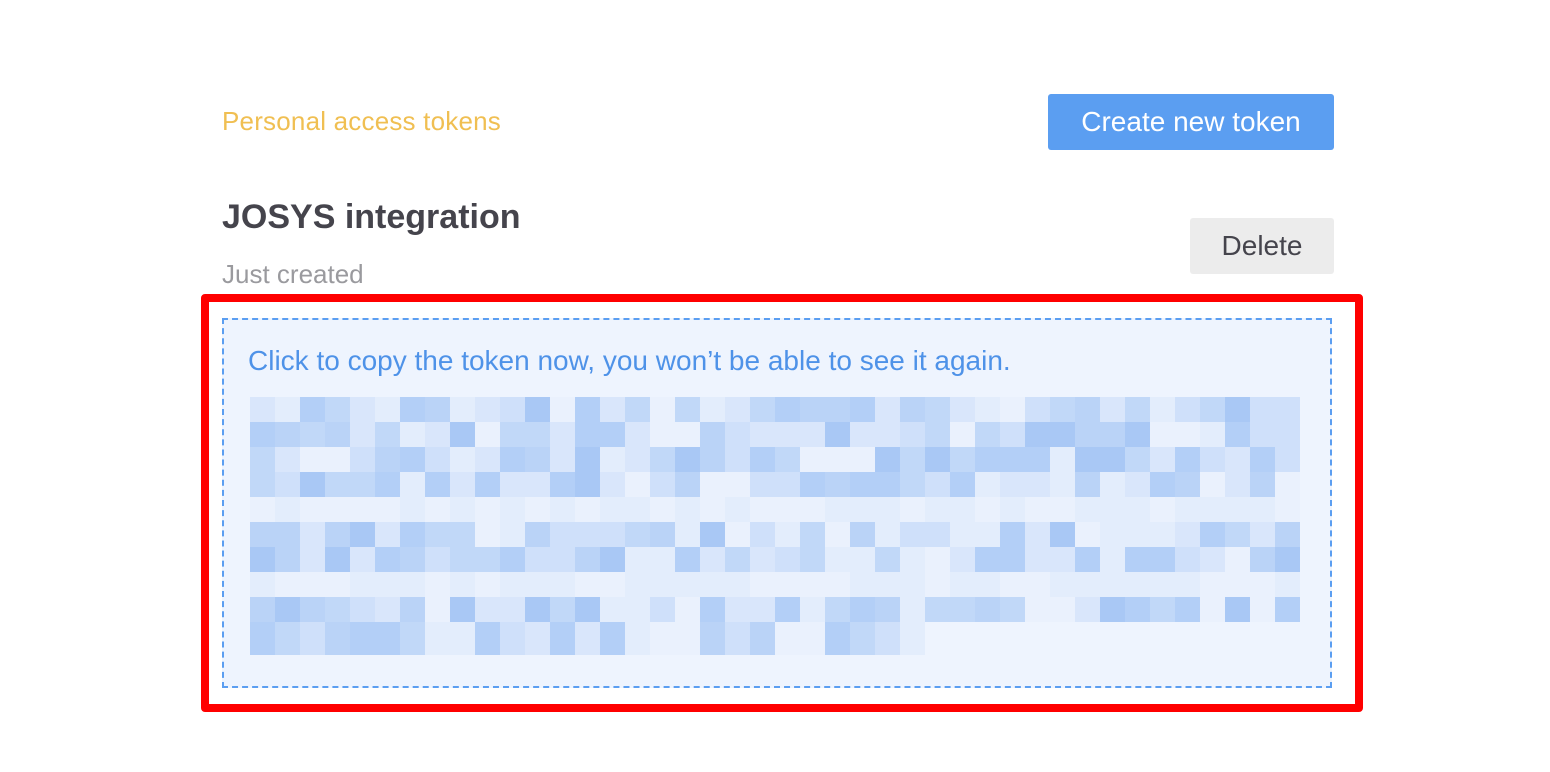  I want to click on create-token-button: Create new token, so click(1191, 122).